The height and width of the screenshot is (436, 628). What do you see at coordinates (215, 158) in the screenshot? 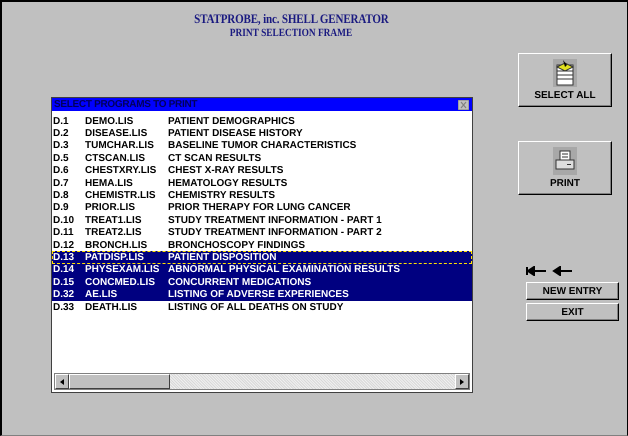
I see `program-description: CT SCAN RESULTS` at bounding box center [215, 158].